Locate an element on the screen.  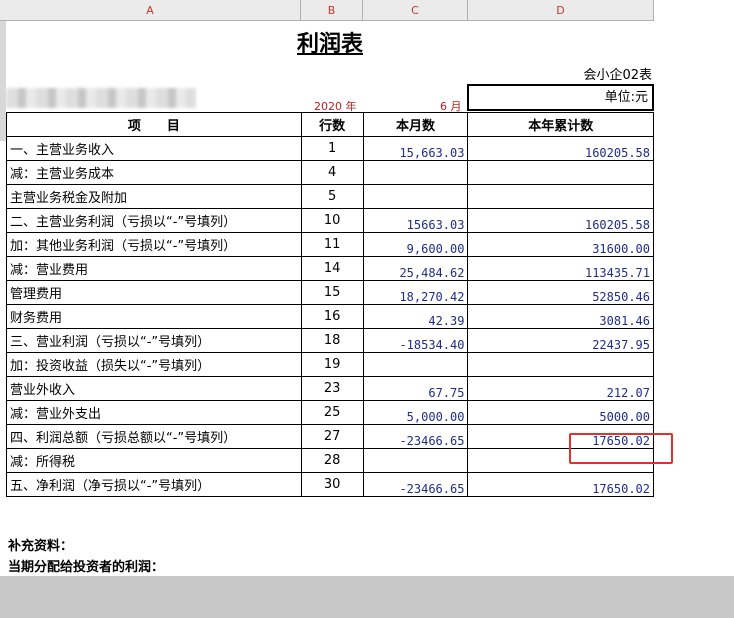
ytd-cell: 3081.46 is located at coordinates (560, 316).